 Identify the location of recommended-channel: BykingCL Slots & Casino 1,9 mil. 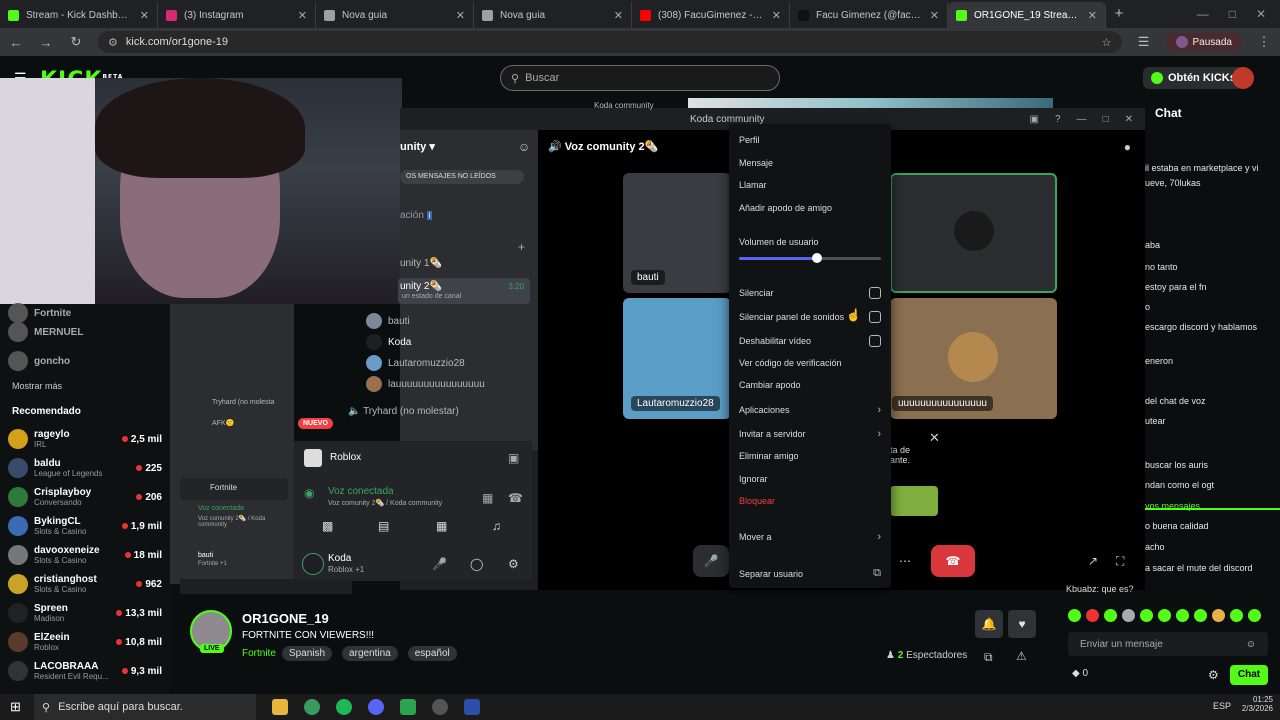
(85, 526).